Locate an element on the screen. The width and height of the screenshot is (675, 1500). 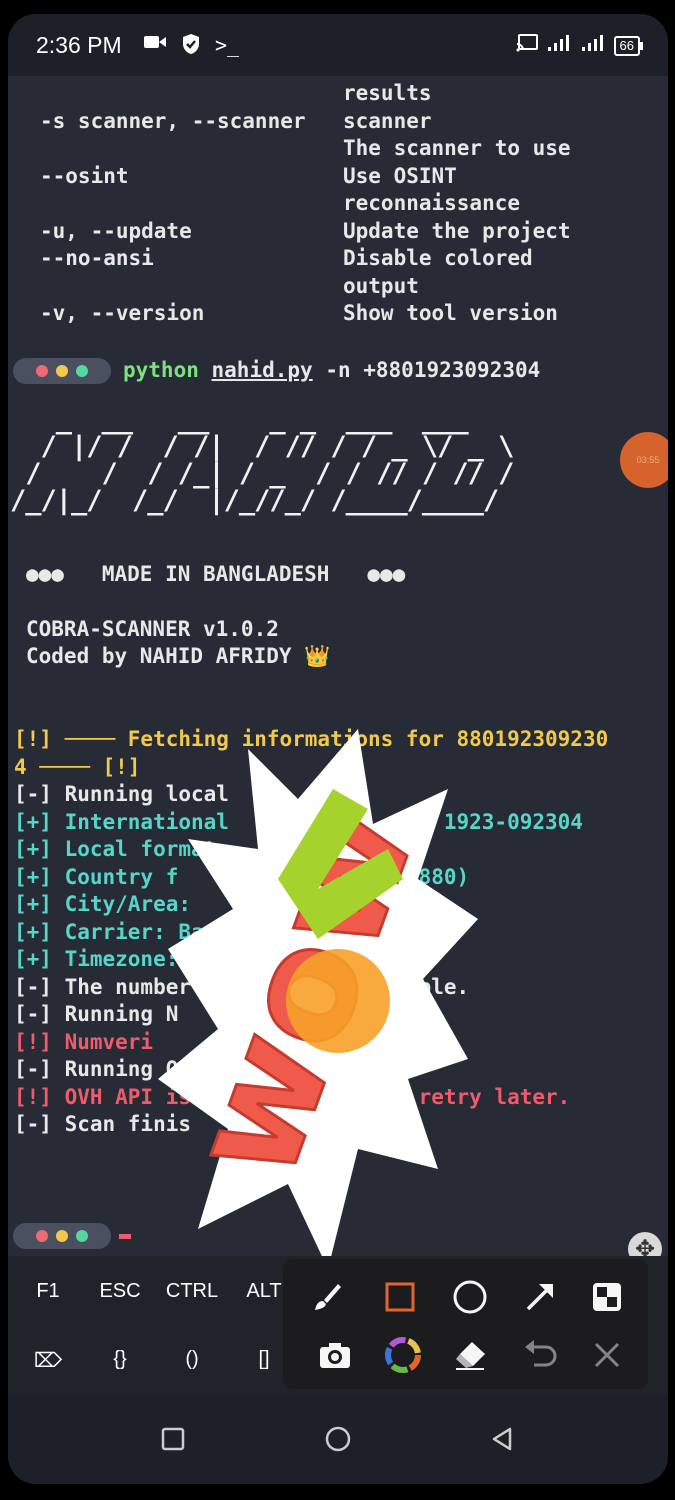
help-description: Use OSINT is located at coordinates (400, 175).